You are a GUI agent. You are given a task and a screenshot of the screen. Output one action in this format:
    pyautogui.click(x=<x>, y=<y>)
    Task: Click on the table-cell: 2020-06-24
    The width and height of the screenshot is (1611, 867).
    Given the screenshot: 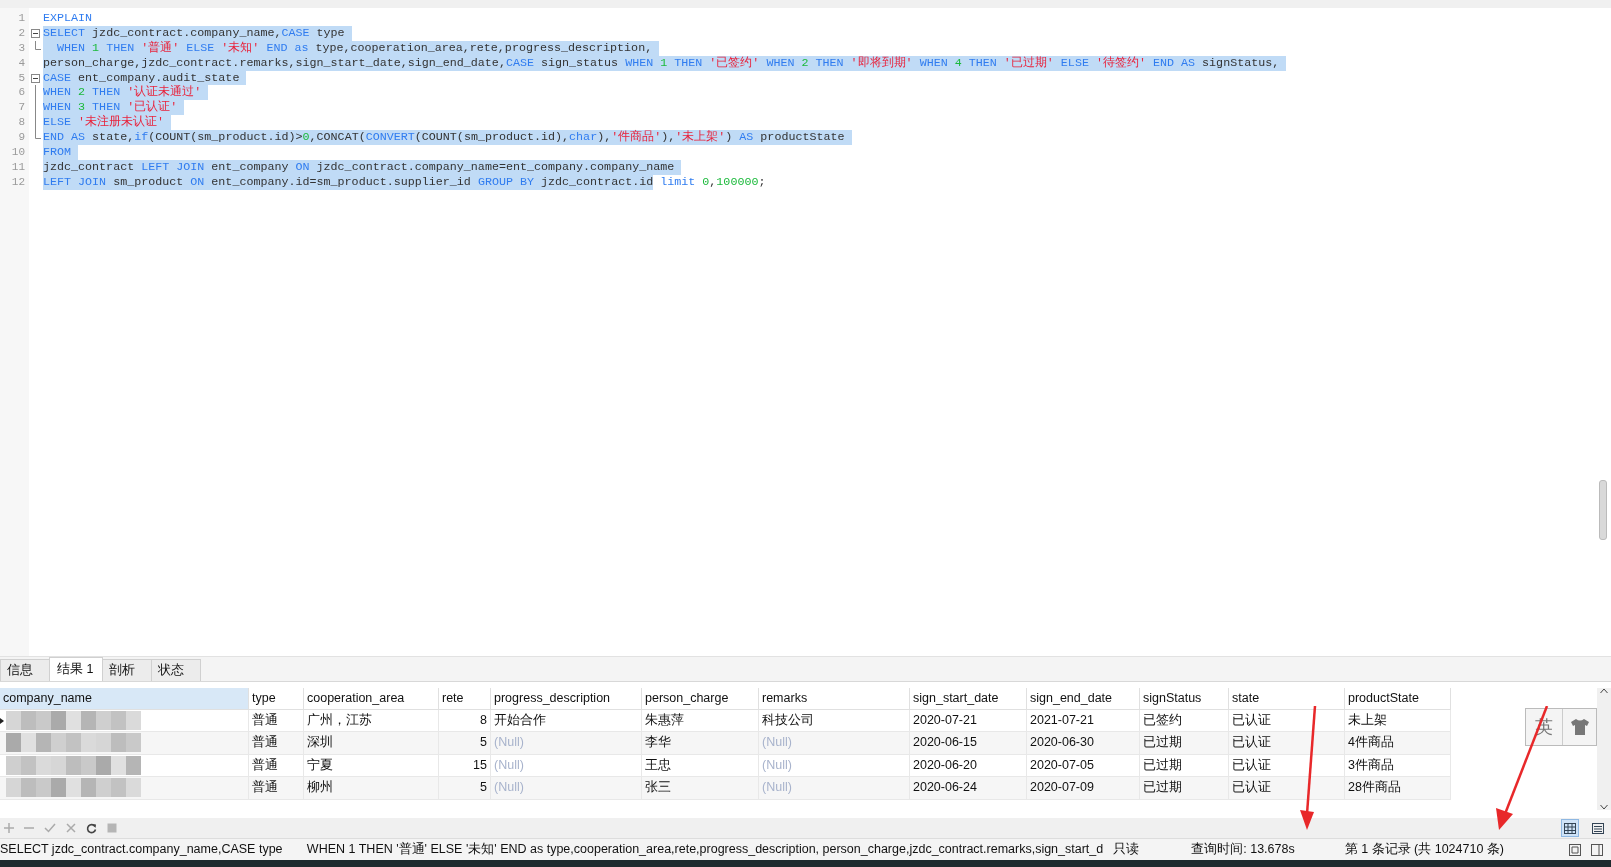 What is the action you would take?
    pyautogui.click(x=968, y=788)
    